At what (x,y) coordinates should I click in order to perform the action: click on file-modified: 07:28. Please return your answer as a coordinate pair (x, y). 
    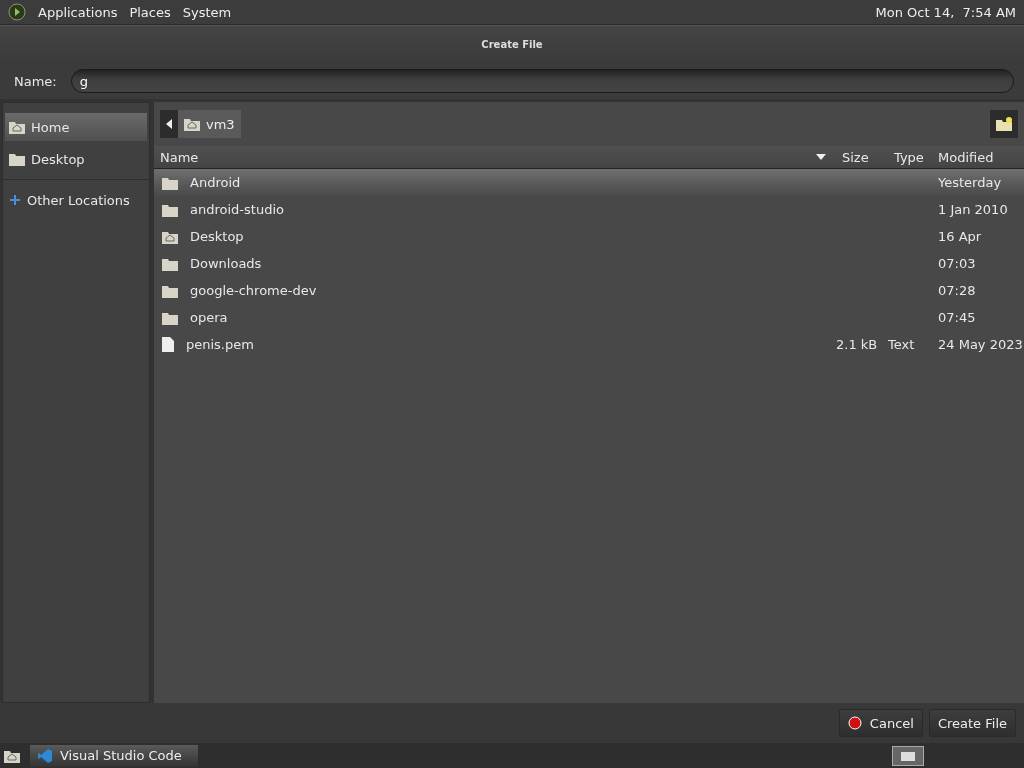
    Looking at the image, I should click on (957, 290).